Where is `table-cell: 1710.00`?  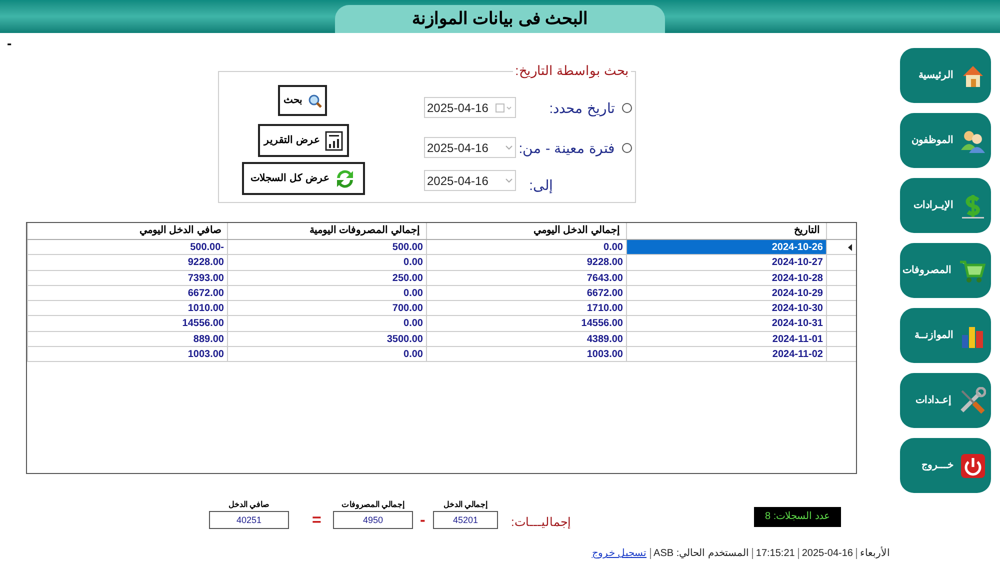 table-cell: 1710.00 is located at coordinates (526, 308).